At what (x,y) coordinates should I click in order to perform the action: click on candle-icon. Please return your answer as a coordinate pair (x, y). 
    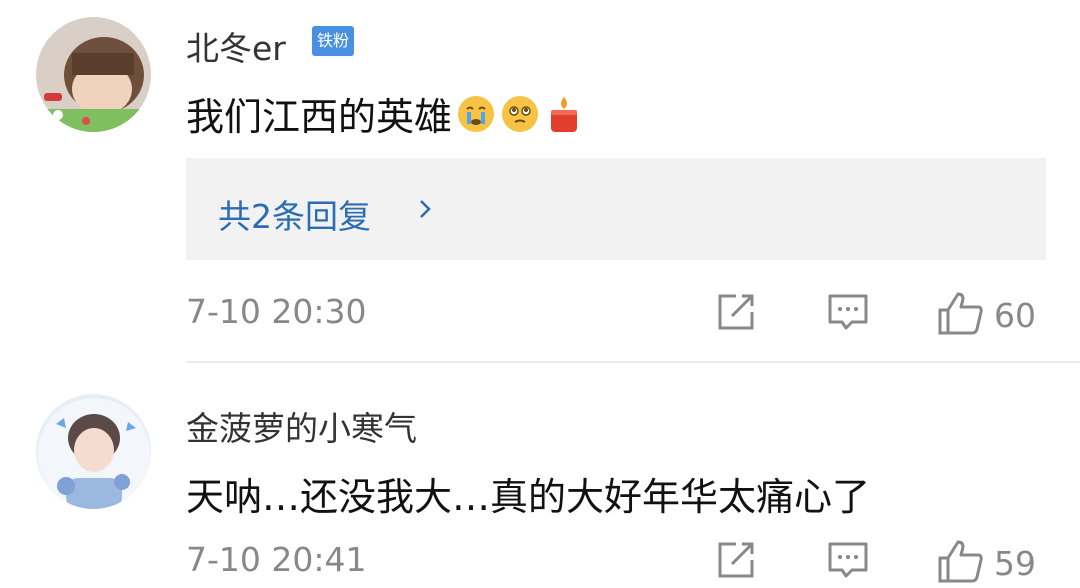
    Looking at the image, I should click on (564, 114).